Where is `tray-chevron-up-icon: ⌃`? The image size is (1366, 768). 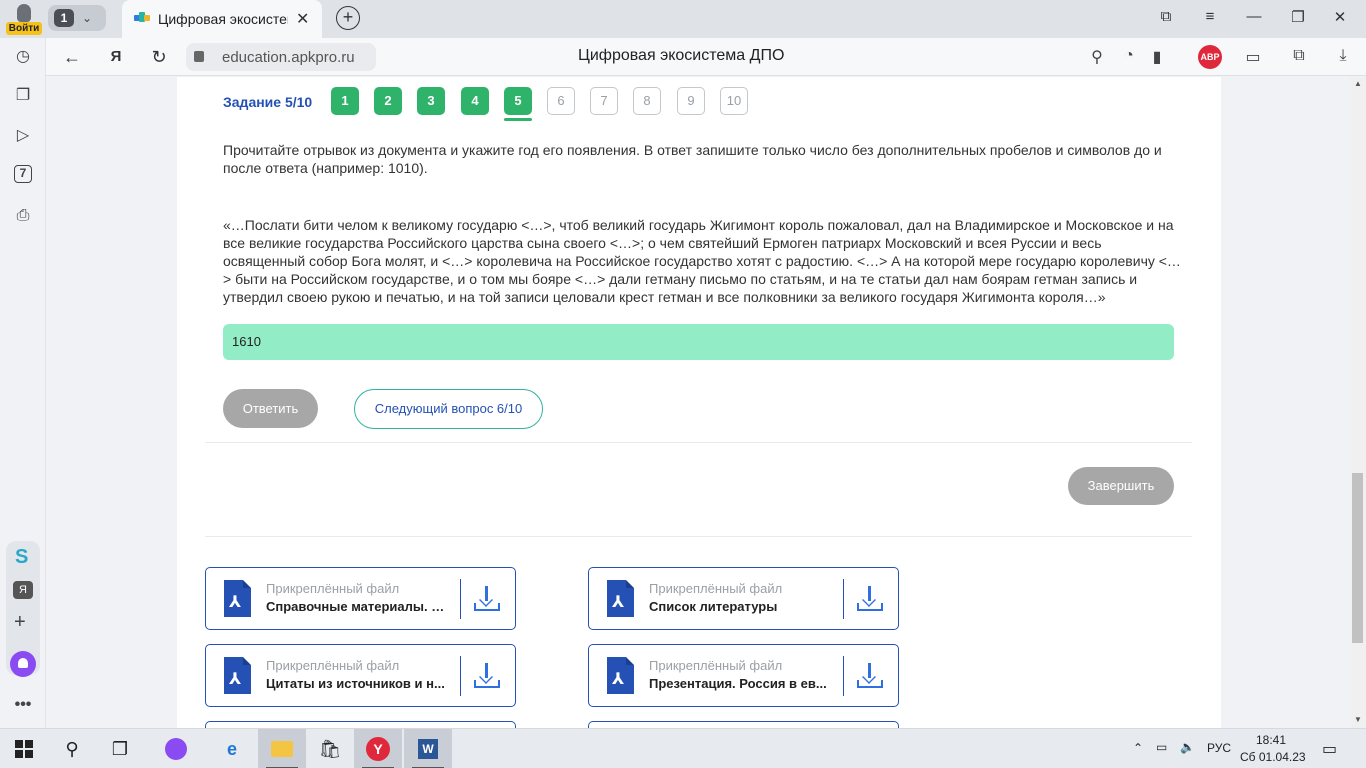
tray-chevron-up-icon: ⌃ is located at coordinates (1138, 748).